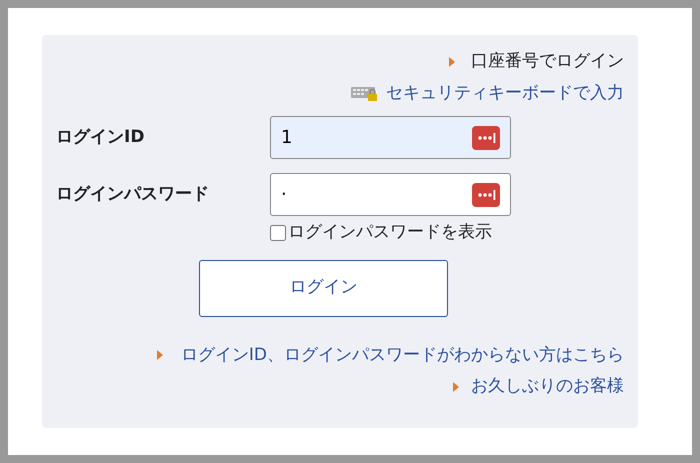 The width and height of the screenshot is (700, 463). What do you see at coordinates (402, 355) in the screenshot?
I see `forgot-credentials-link: ログインID、ログインパスワードがわからない方はこちら` at bounding box center [402, 355].